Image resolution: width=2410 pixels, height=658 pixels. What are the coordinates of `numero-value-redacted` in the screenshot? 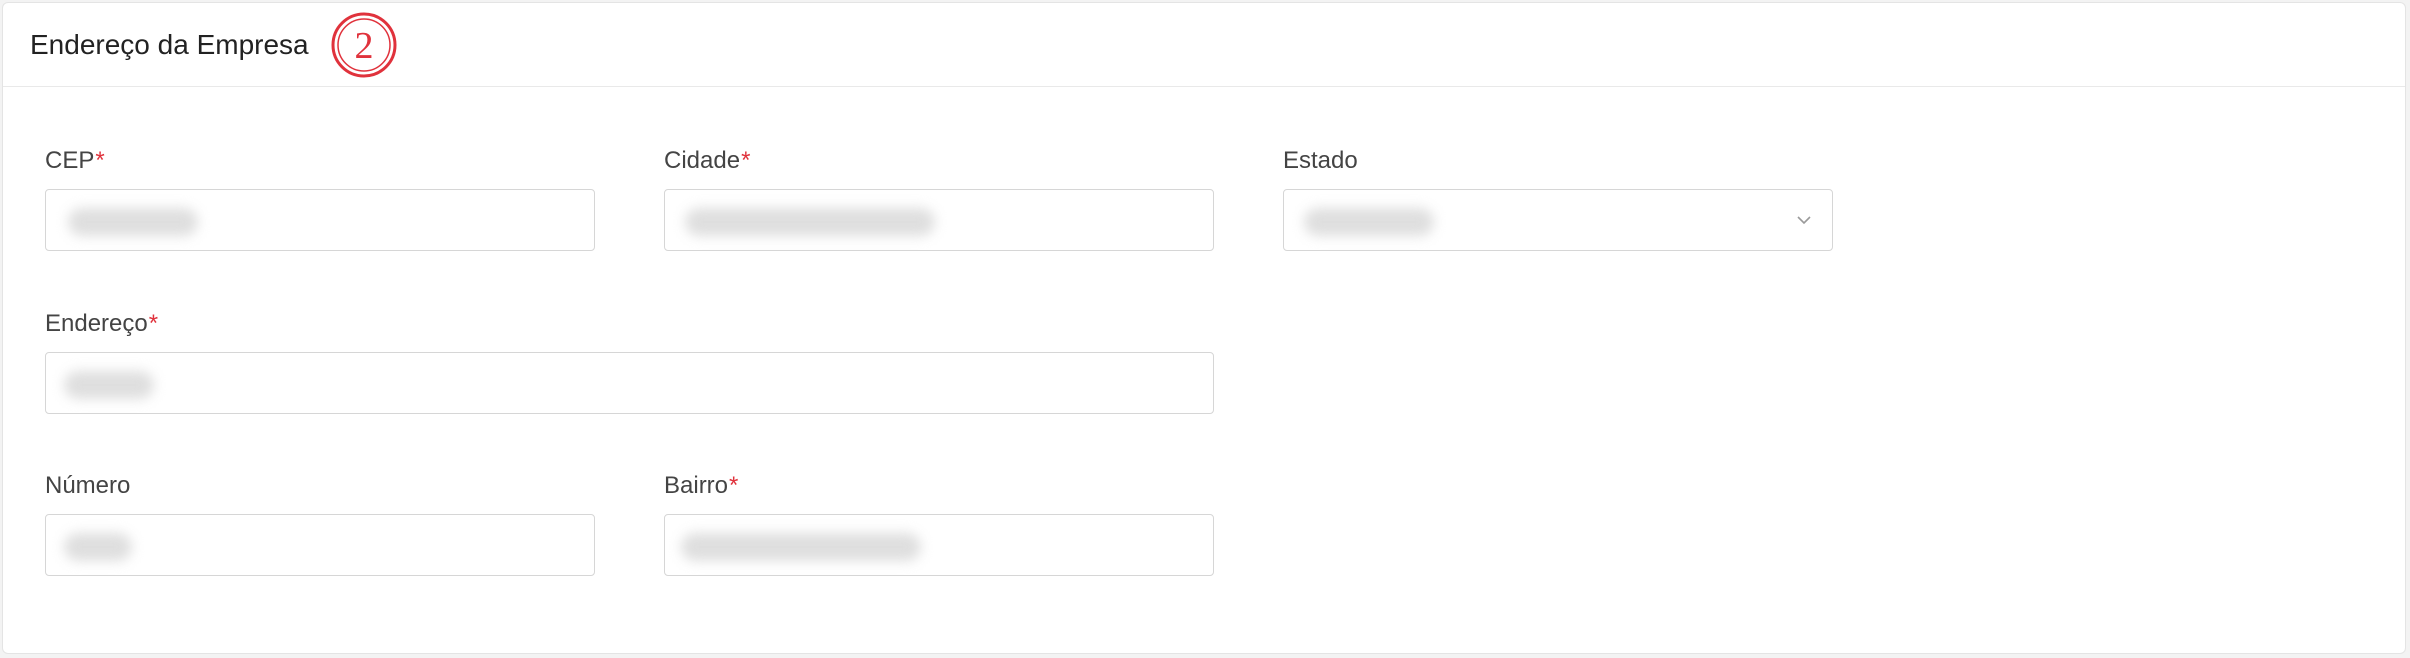 It's located at (98, 547).